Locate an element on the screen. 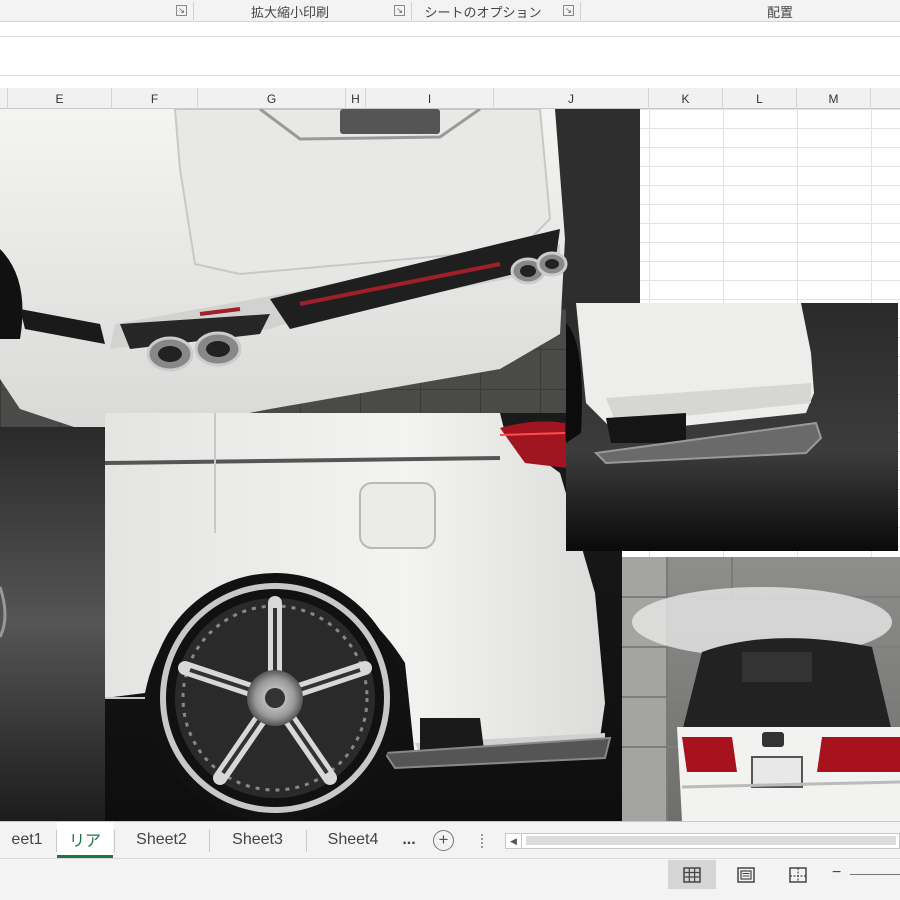 The height and width of the screenshot is (900, 900). photo-rear-skirt is located at coordinates (732, 427).